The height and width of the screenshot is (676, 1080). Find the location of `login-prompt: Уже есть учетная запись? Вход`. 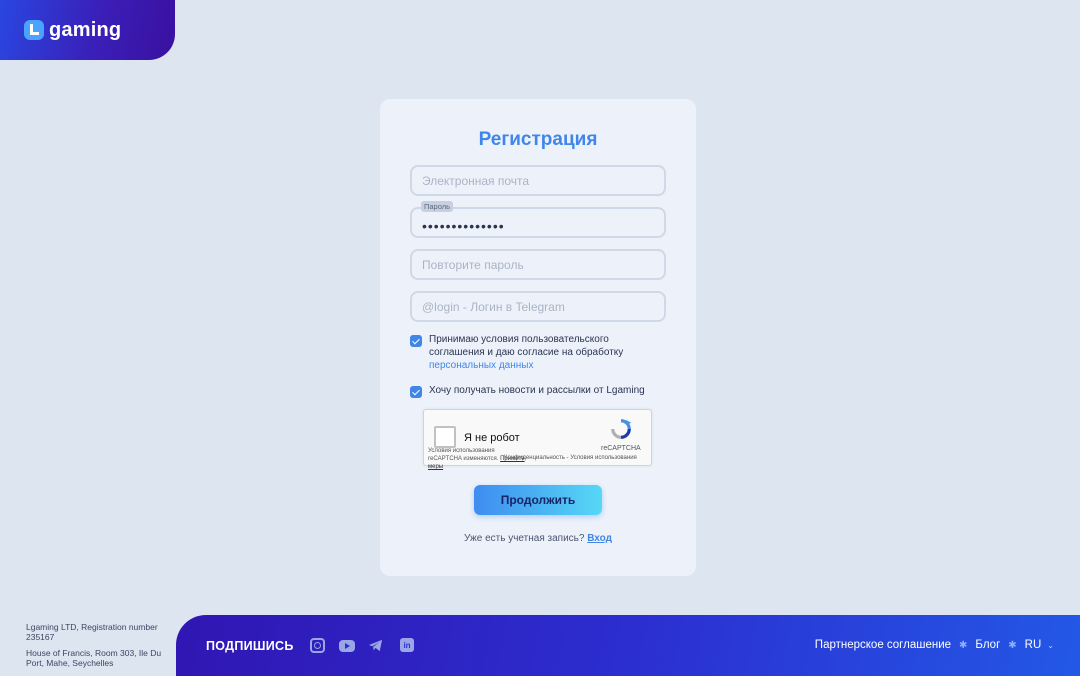

login-prompt: Уже есть учетная запись? Вход is located at coordinates (538, 538).